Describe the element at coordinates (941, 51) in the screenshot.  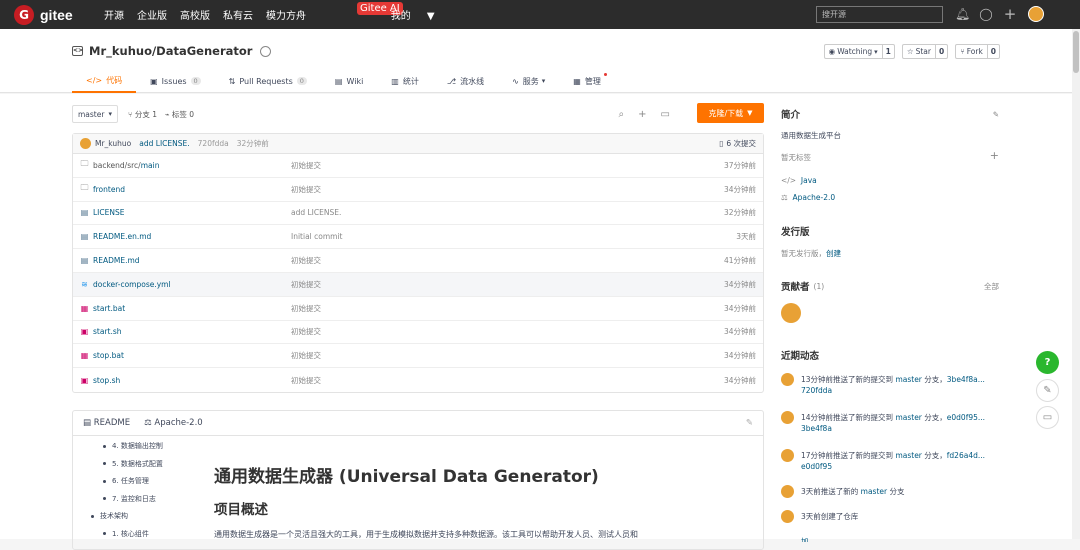
I see `star-count: 0` at that location.